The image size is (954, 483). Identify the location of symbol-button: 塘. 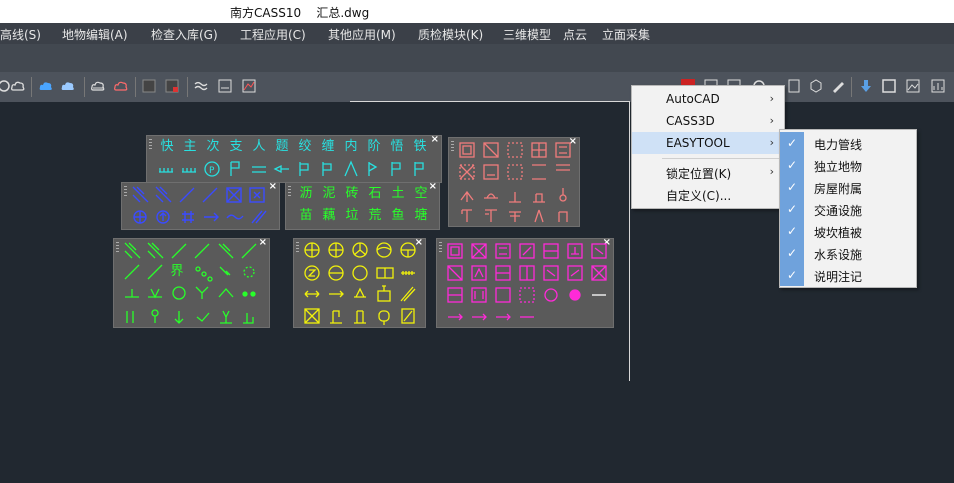
(421, 216).